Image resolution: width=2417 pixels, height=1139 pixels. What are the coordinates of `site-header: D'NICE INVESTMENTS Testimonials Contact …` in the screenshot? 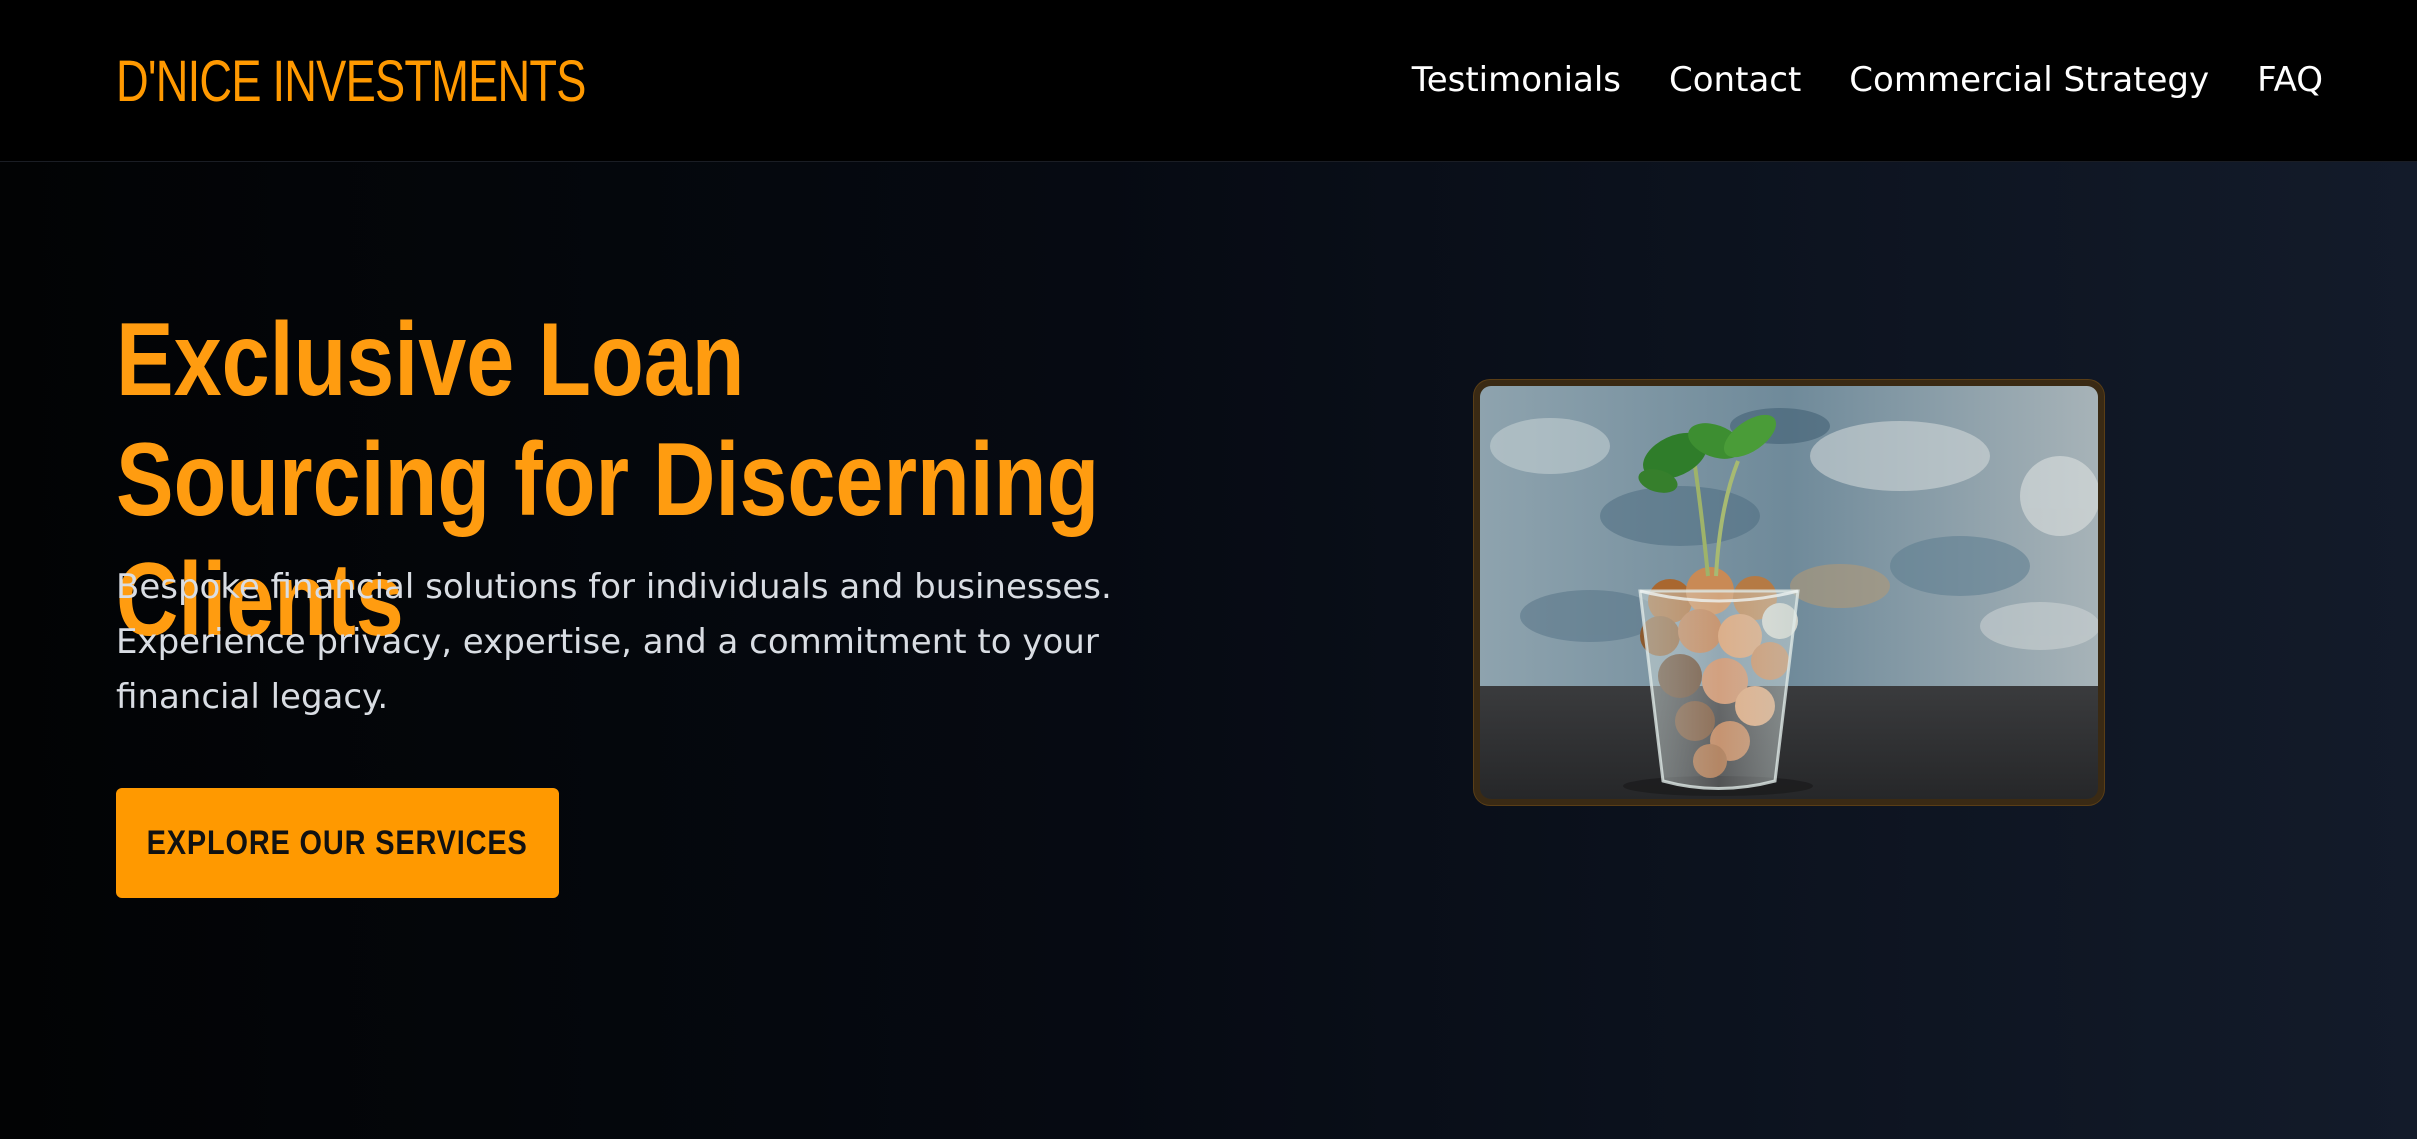 It's located at (1208, 81).